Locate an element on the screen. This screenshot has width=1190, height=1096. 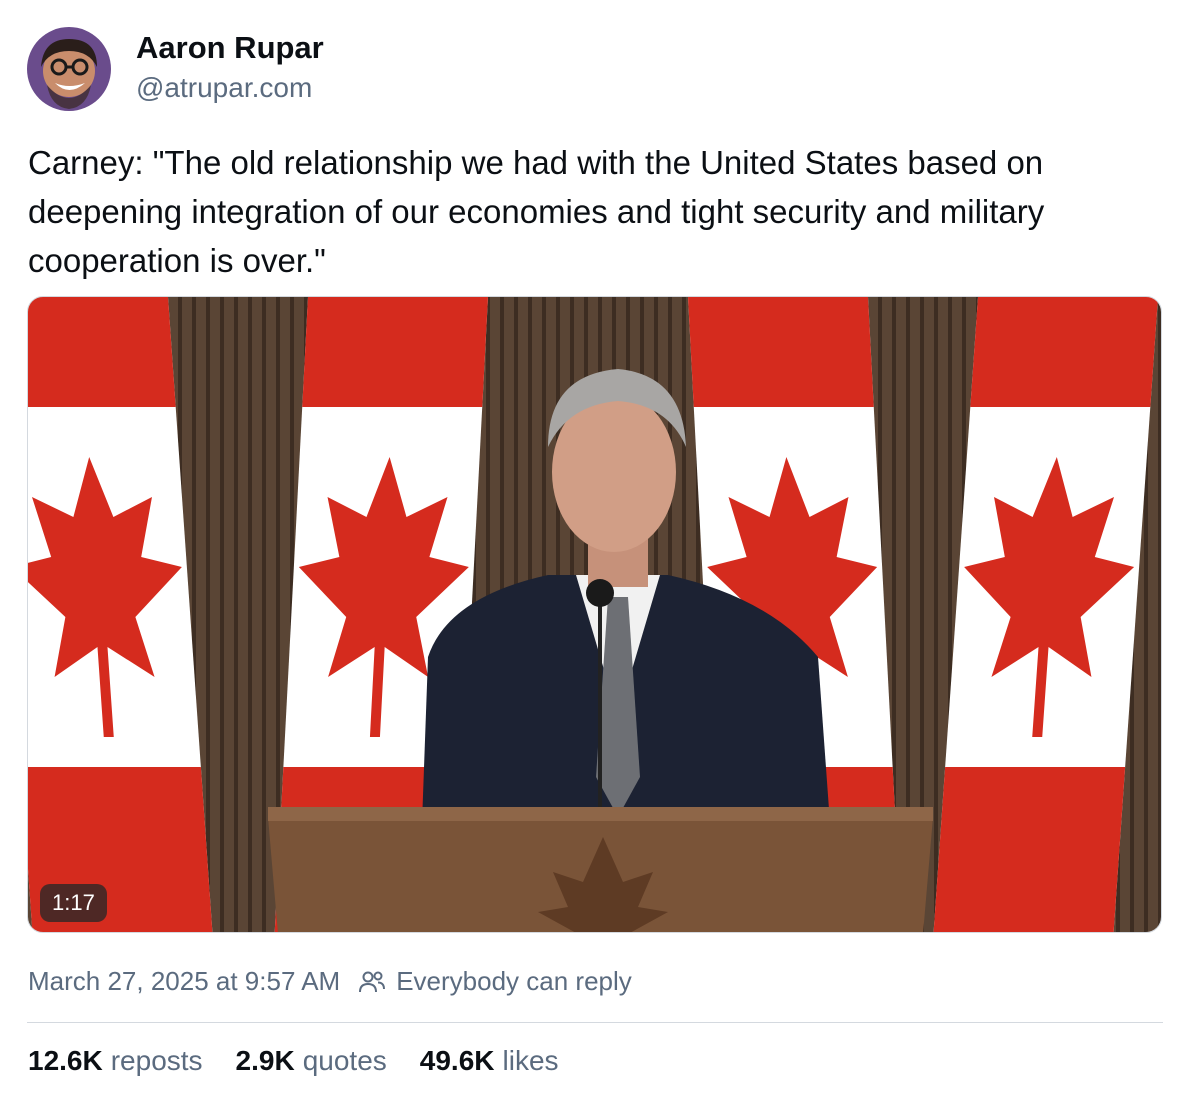
author-name: Aaron Rupar is located at coordinates (230, 48).